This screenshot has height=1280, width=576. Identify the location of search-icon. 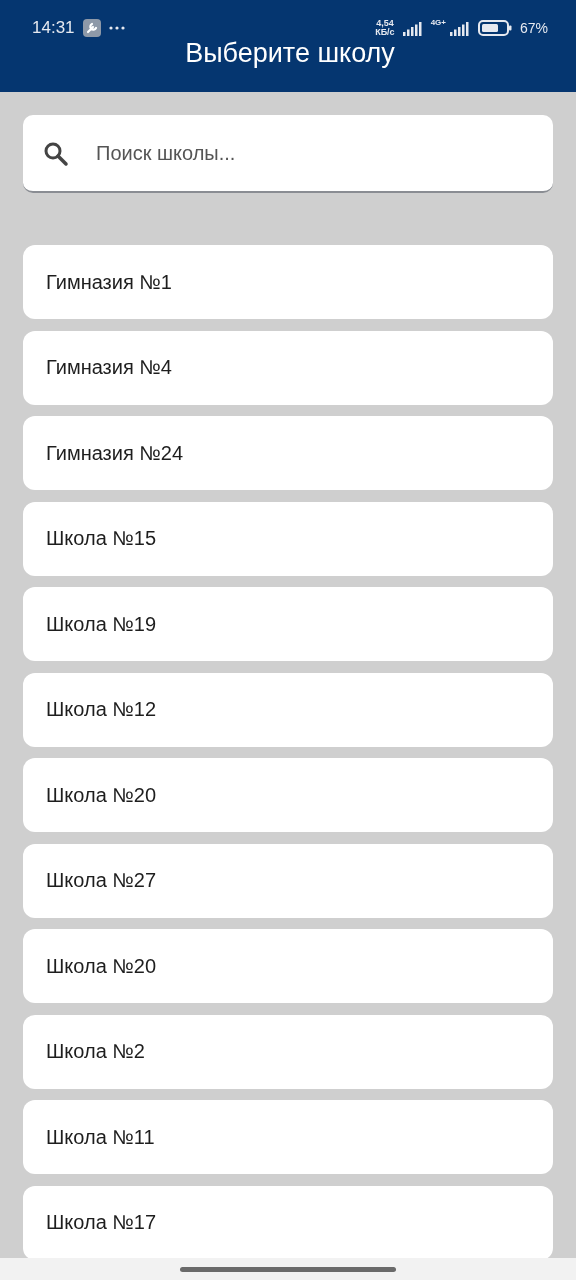
(56, 154).